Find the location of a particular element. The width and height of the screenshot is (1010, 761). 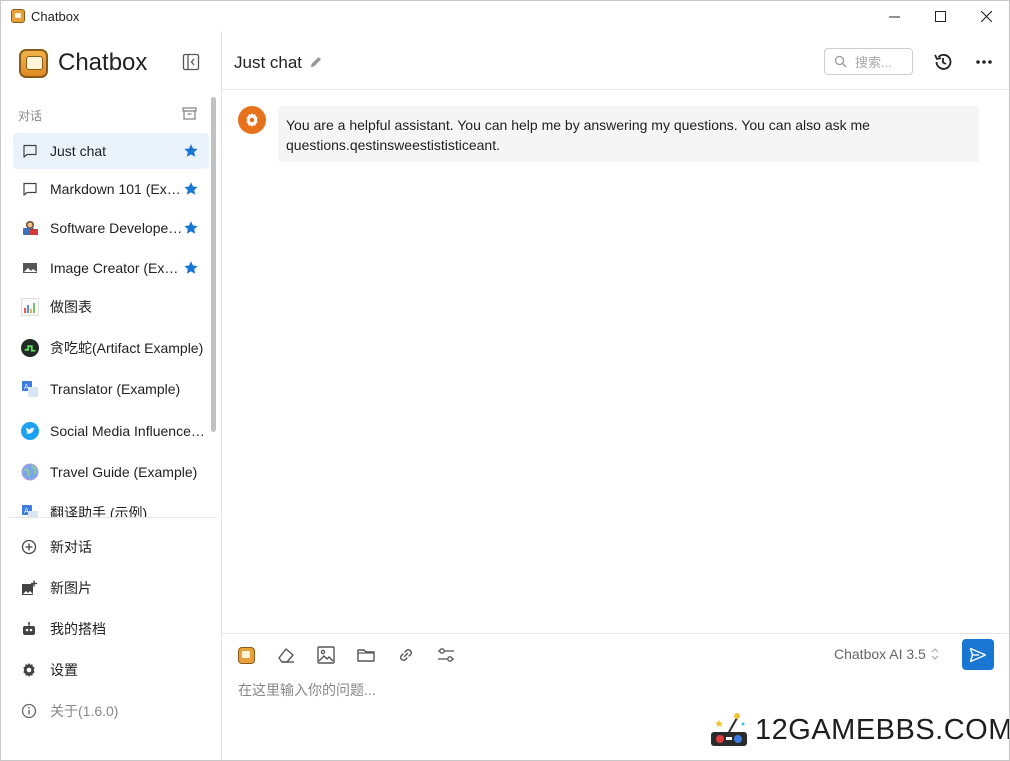

folder-icon is located at coordinates (366, 655).